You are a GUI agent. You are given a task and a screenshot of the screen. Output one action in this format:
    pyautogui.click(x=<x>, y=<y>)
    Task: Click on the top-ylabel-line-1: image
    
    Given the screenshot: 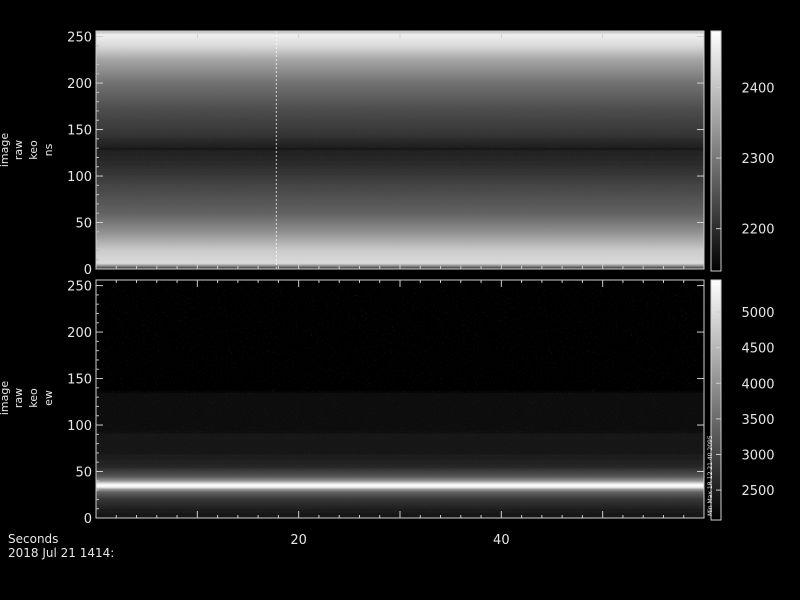 What is the action you would take?
    pyautogui.click(x=5, y=150)
    